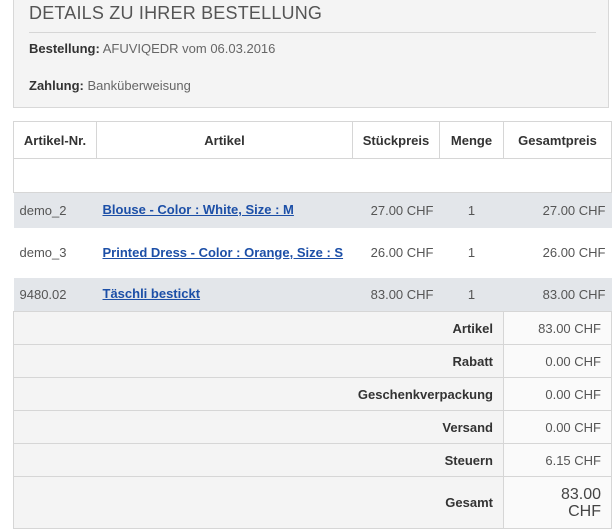 This screenshot has width=613, height=531. I want to click on summary-row-gift-wrapping: Geschenkverpackung 0.00 CHF, so click(312, 394).